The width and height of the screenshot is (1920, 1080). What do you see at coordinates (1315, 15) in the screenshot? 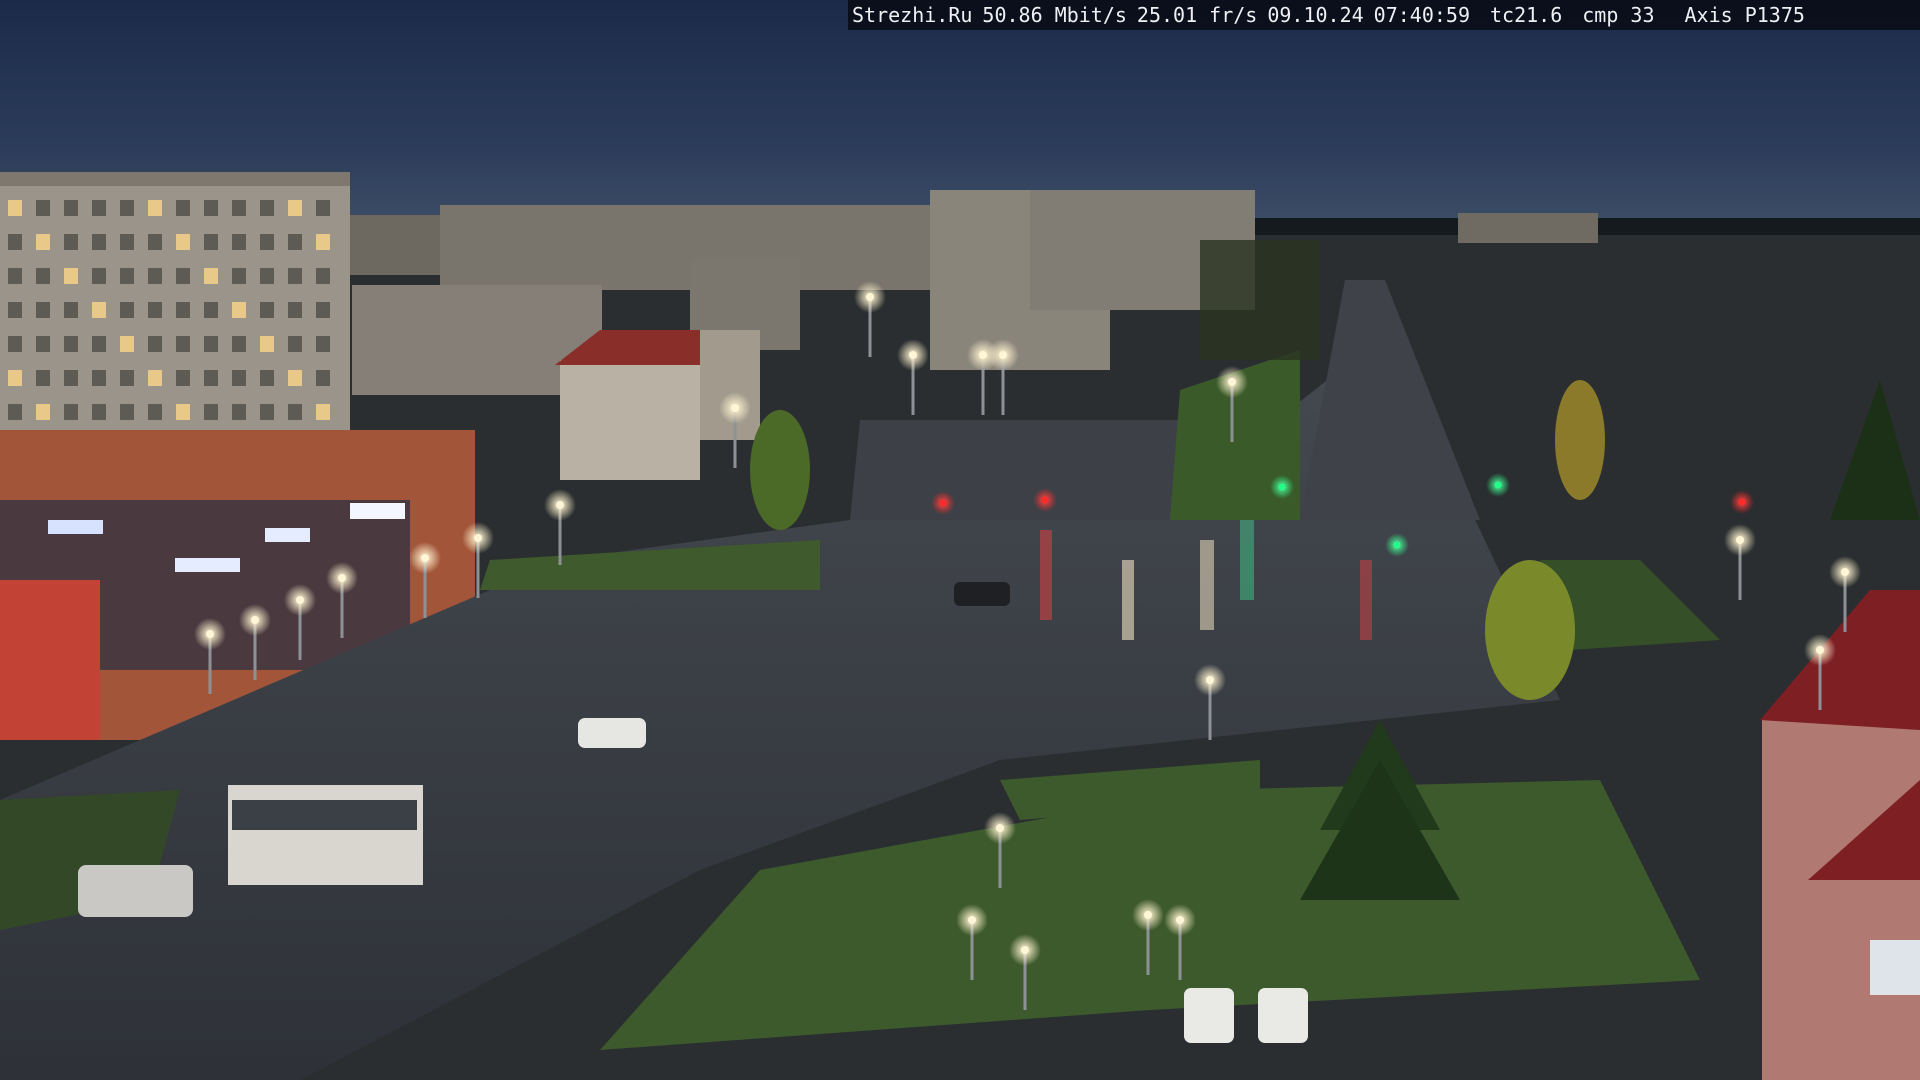
I see `overlay-date: 09.10.24` at bounding box center [1315, 15].